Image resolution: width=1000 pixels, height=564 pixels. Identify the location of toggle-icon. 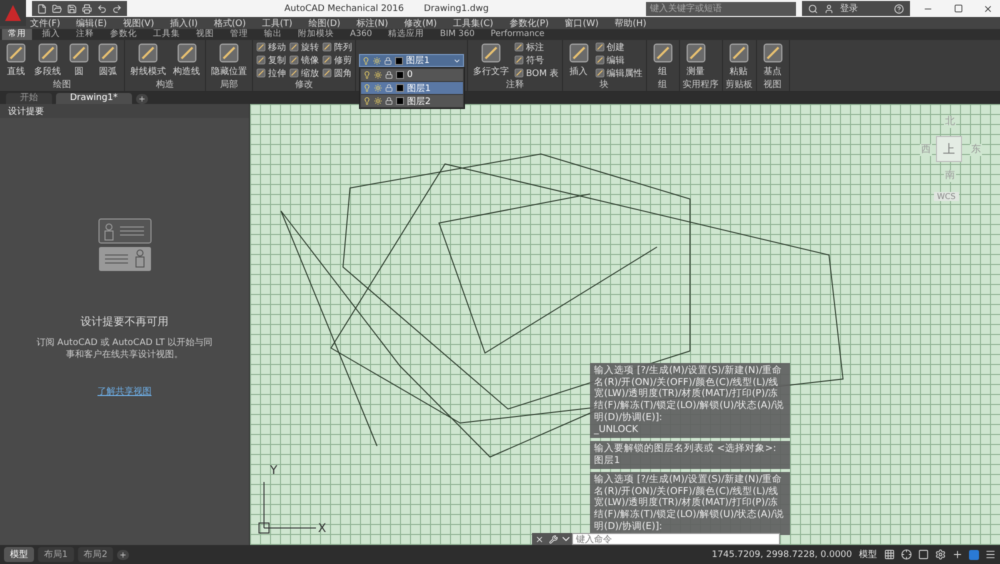
(974, 555).